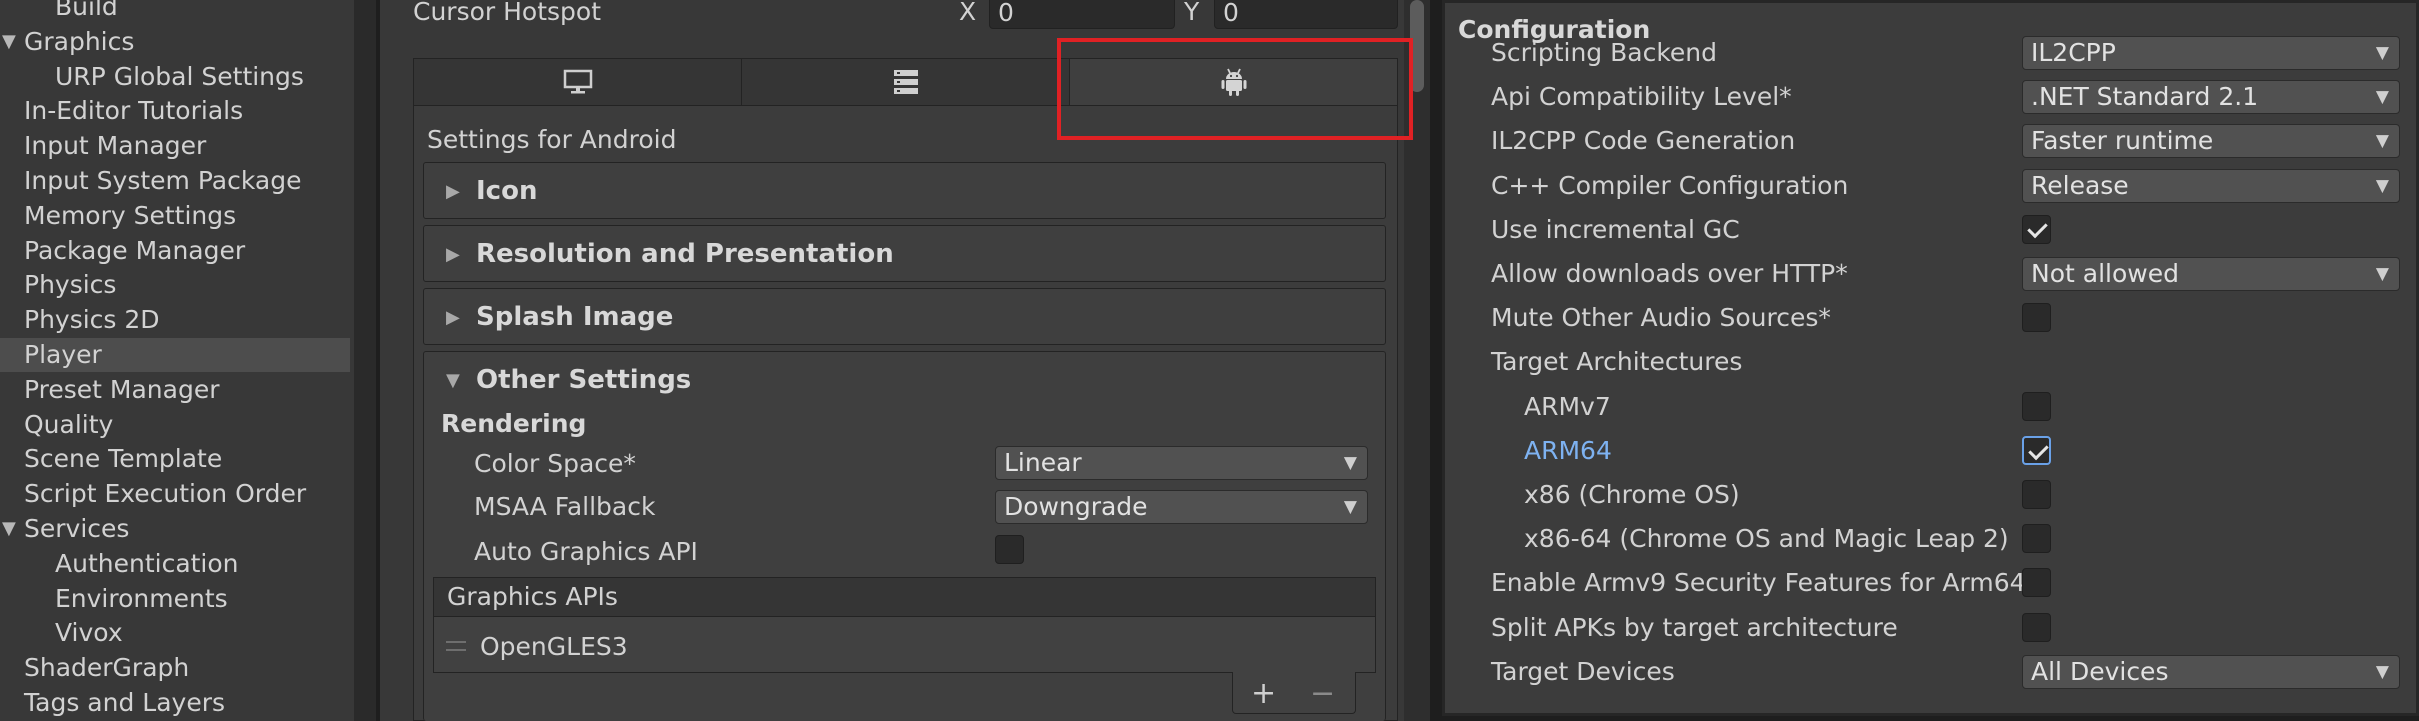 The height and width of the screenshot is (721, 2419). What do you see at coordinates (904, 316) in the screenshot?
I see `foldout-splash-image: ▶ Splash Image` at bounding box center [904, 316].